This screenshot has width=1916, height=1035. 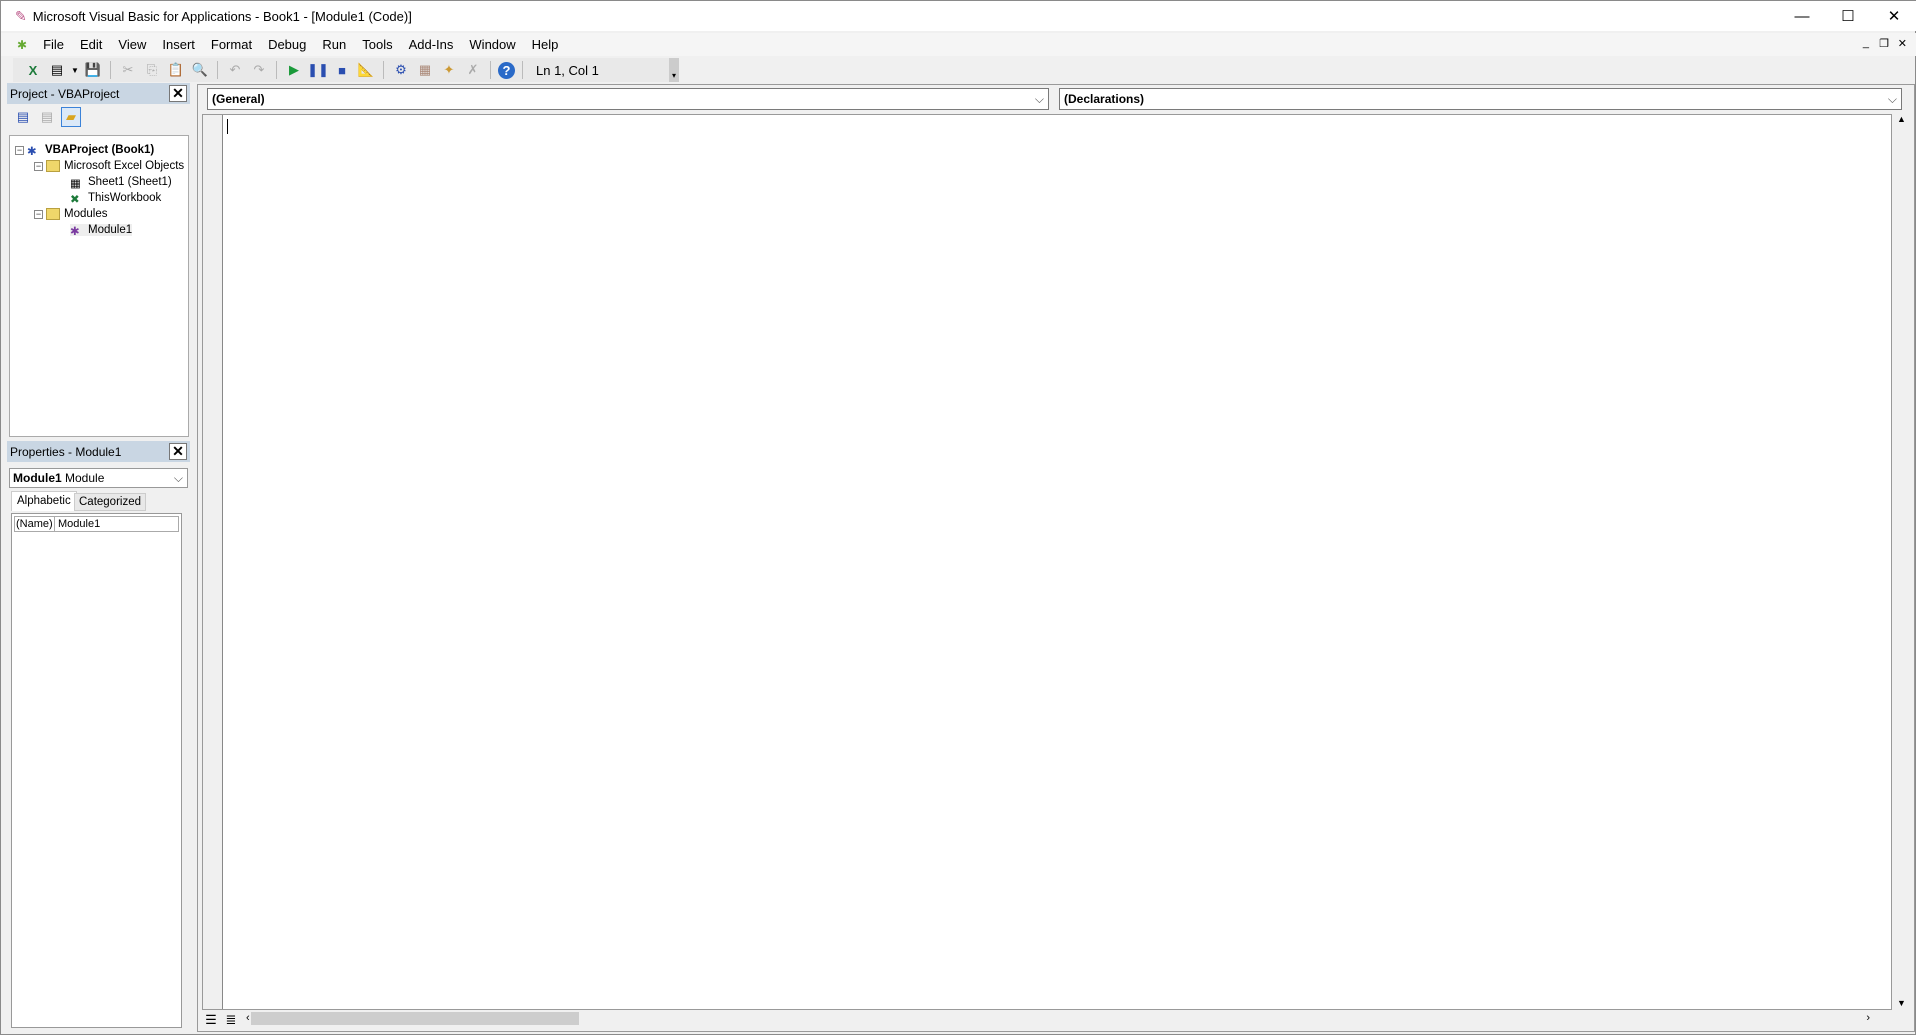 I want to click on procedure-view-icon: ☰, so click(x=211, y=1020).